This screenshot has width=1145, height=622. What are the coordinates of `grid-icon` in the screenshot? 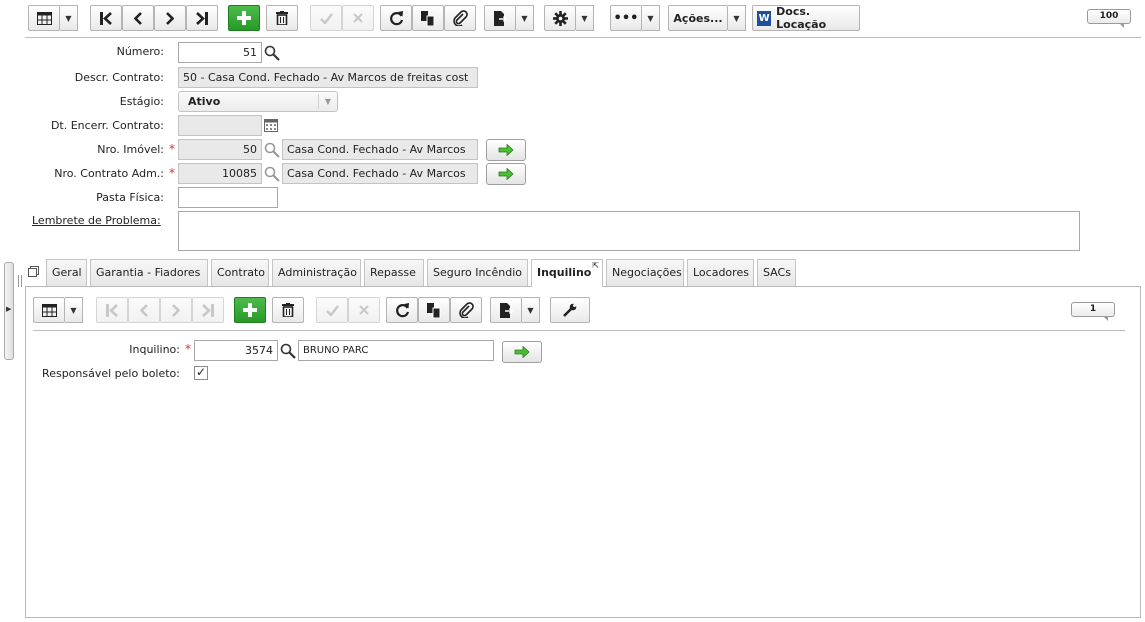 It's located at (49, 310).